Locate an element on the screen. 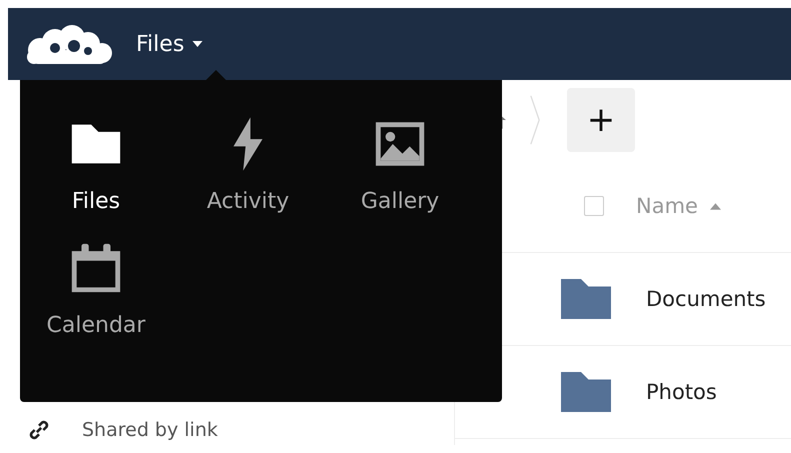 This screenshot has height=453, width=791. file-name: Documents is located at coordinates (706, 299).